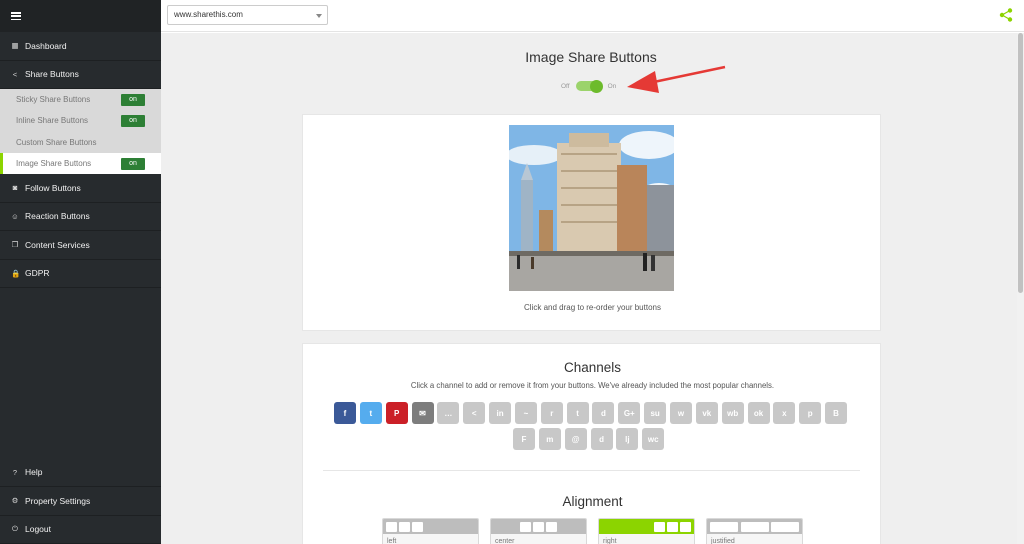 This screenshot has height=544, width=1024. I want to click on facebook-icon: f, so click(345, 413).